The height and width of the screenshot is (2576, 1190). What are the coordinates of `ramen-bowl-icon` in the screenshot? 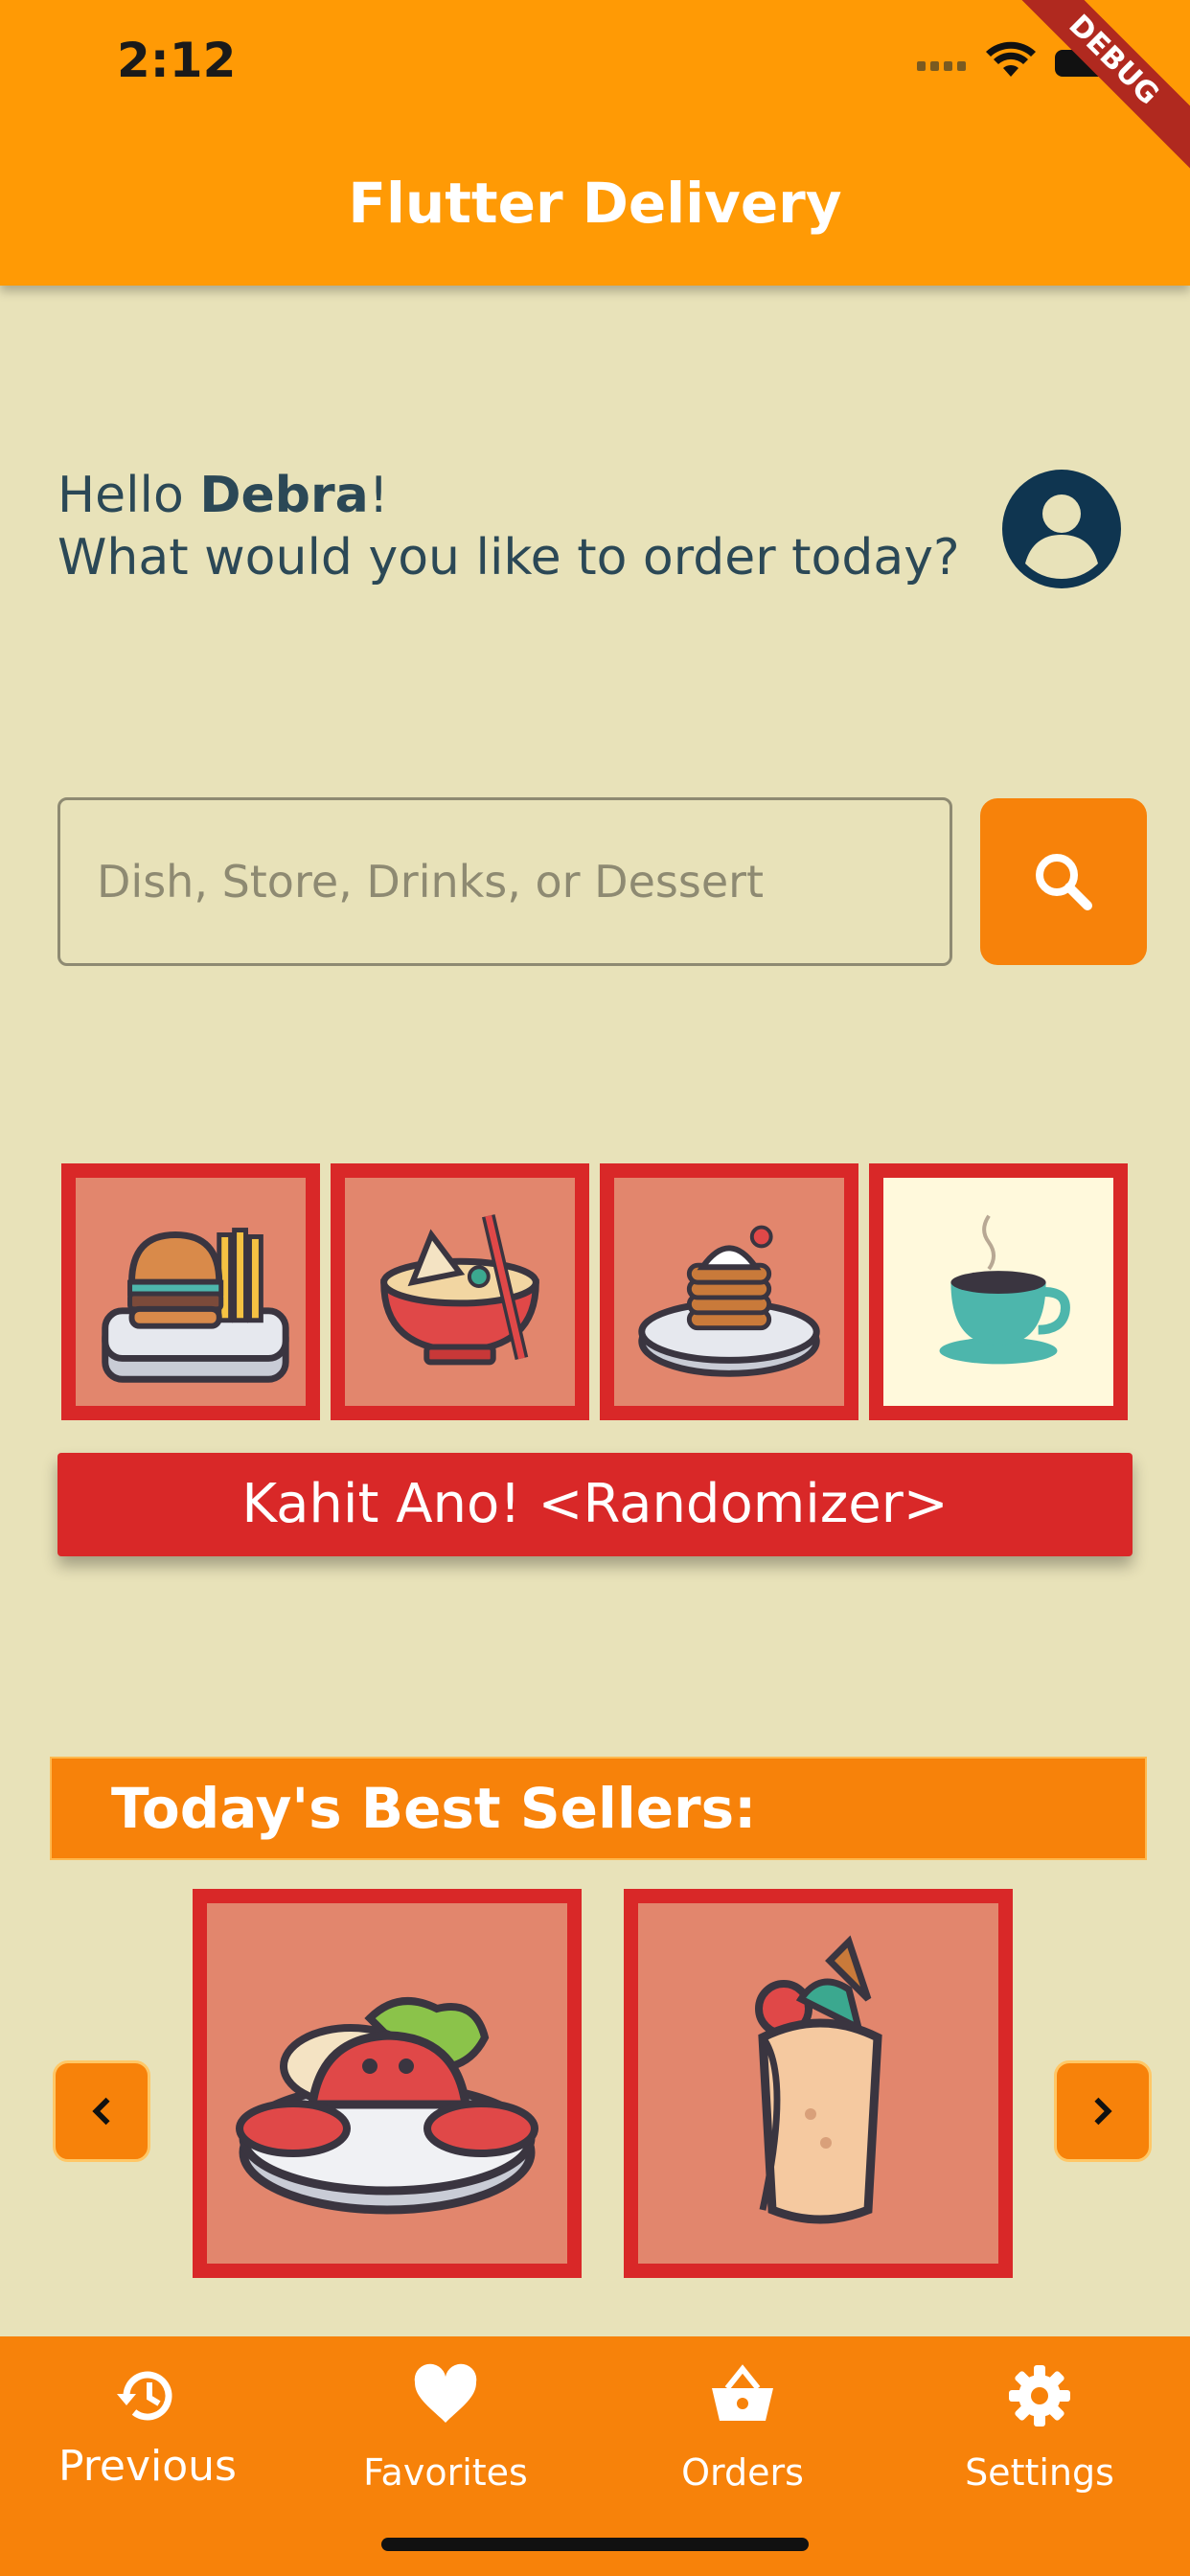 It's located at (460, 1290).